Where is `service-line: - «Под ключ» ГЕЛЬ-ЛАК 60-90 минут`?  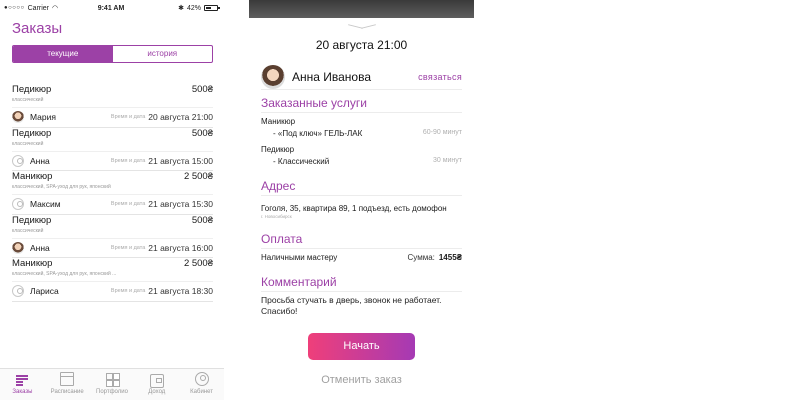 service-line: - «Под ключ» ГЕЛЬ-ЛАК 60-90 минут is located at coordinates (367, 133).